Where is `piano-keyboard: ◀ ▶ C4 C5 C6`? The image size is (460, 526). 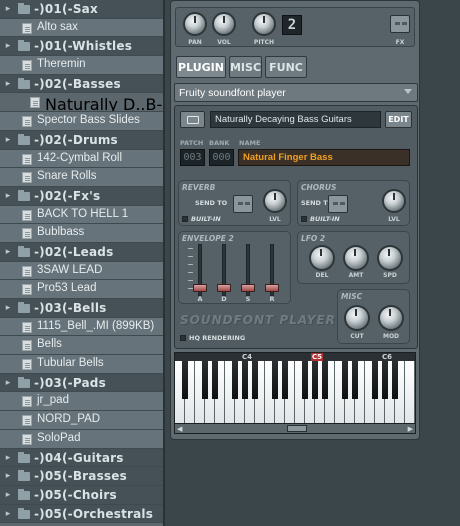
piano-keyboard: ◀ ▶ C4 C5 C6 is located at coordinates (295, 393).